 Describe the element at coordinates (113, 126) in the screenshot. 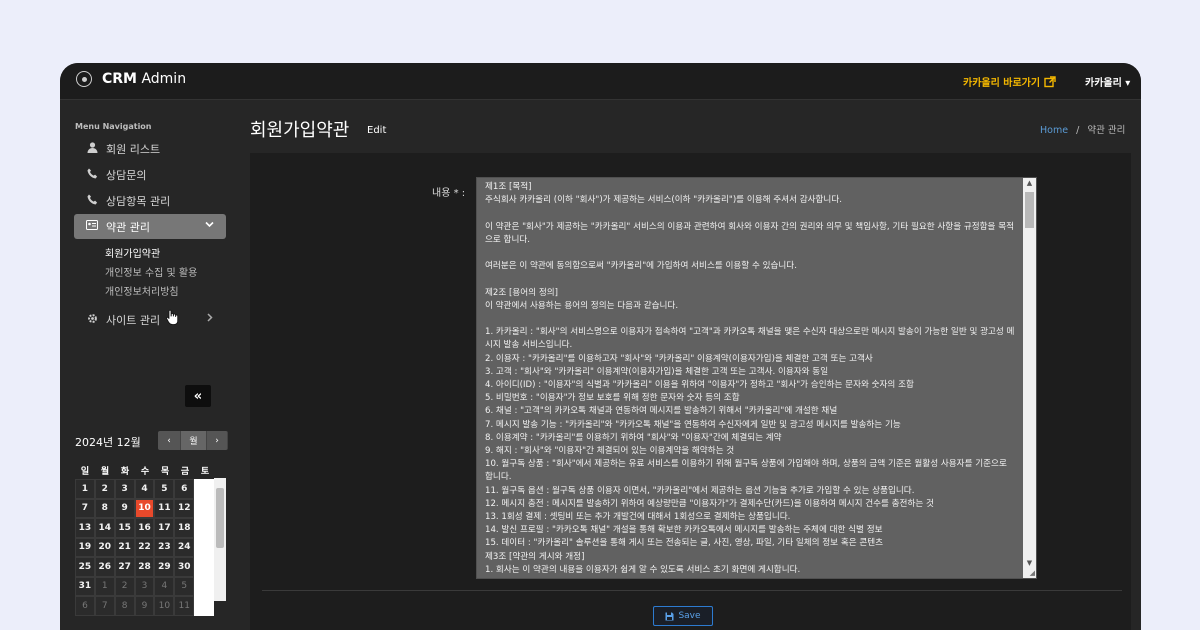

I see `menu-heading: Menu Navigation` at that location.